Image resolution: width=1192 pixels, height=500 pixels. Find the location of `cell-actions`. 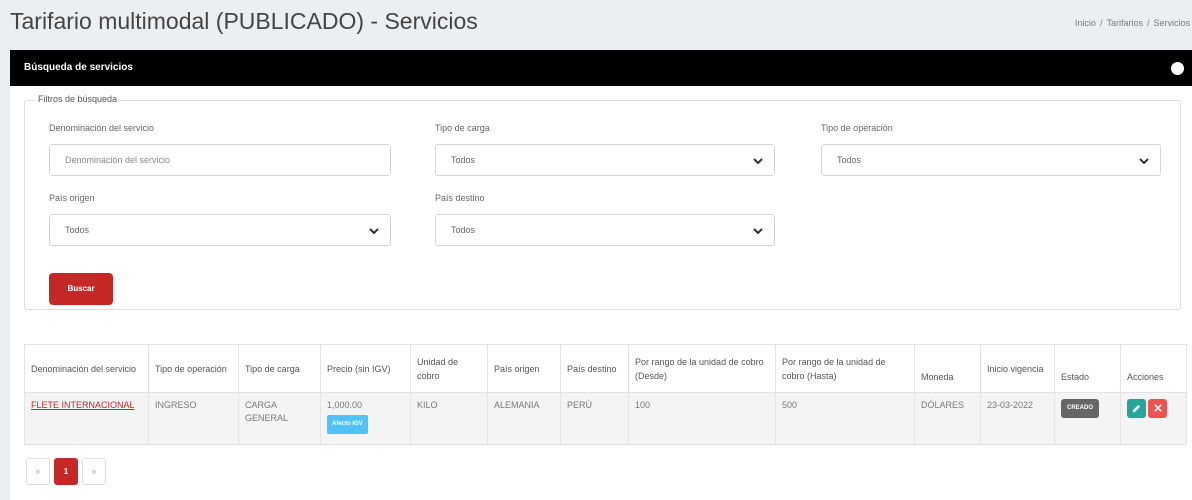

cell-actions is located at coordinates (1153, 418).